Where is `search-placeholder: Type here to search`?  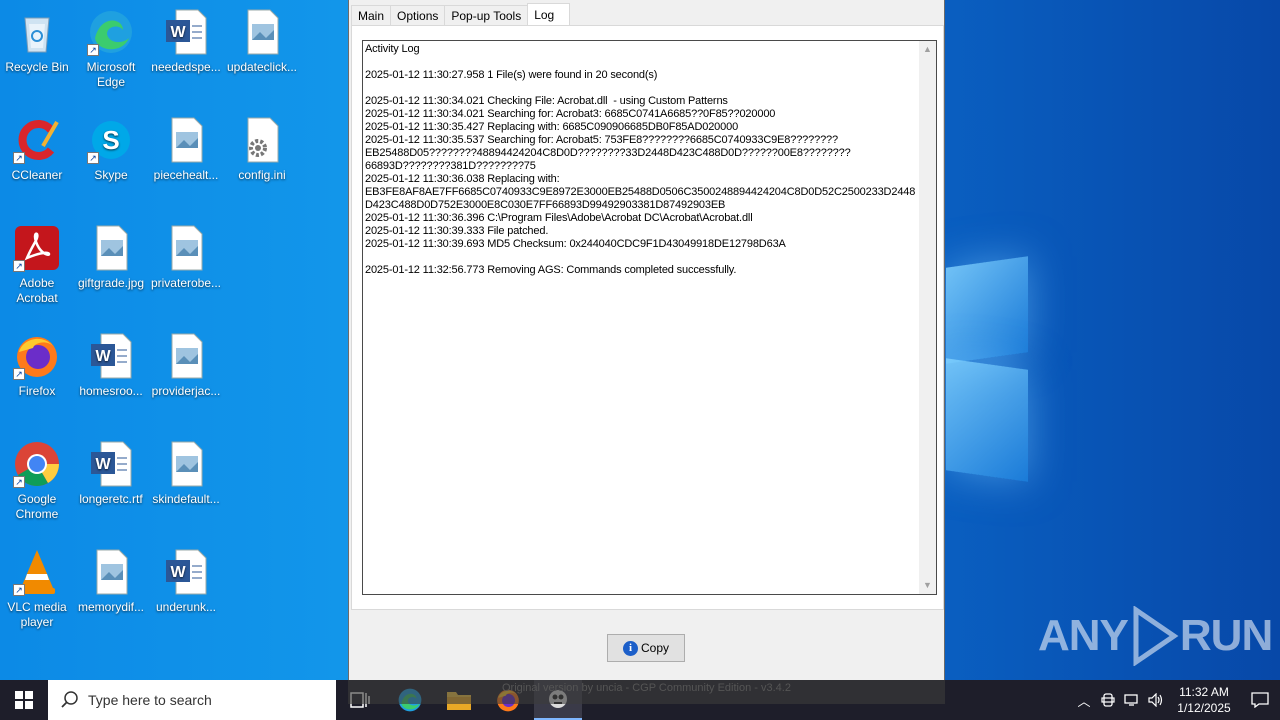
search-placeholder: Type here to search is located at coordinates (150, 700).